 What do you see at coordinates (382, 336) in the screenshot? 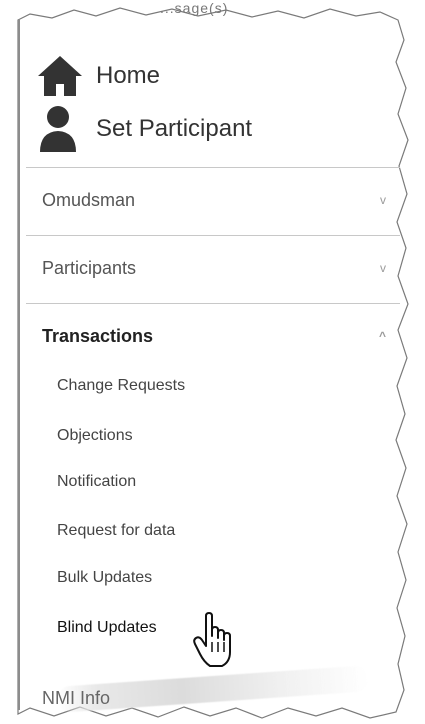
I see `chevron-up-icon: ^` at bounding box center [382, 336].